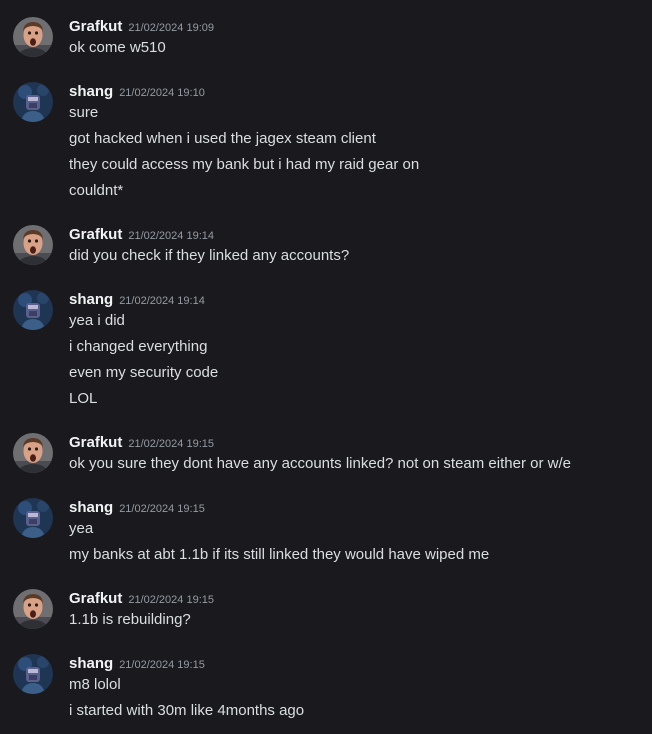 This screenshot has width=652, height=734. I want to click on message-header: shang 21/02/2024 19:14, so click(137, 300).